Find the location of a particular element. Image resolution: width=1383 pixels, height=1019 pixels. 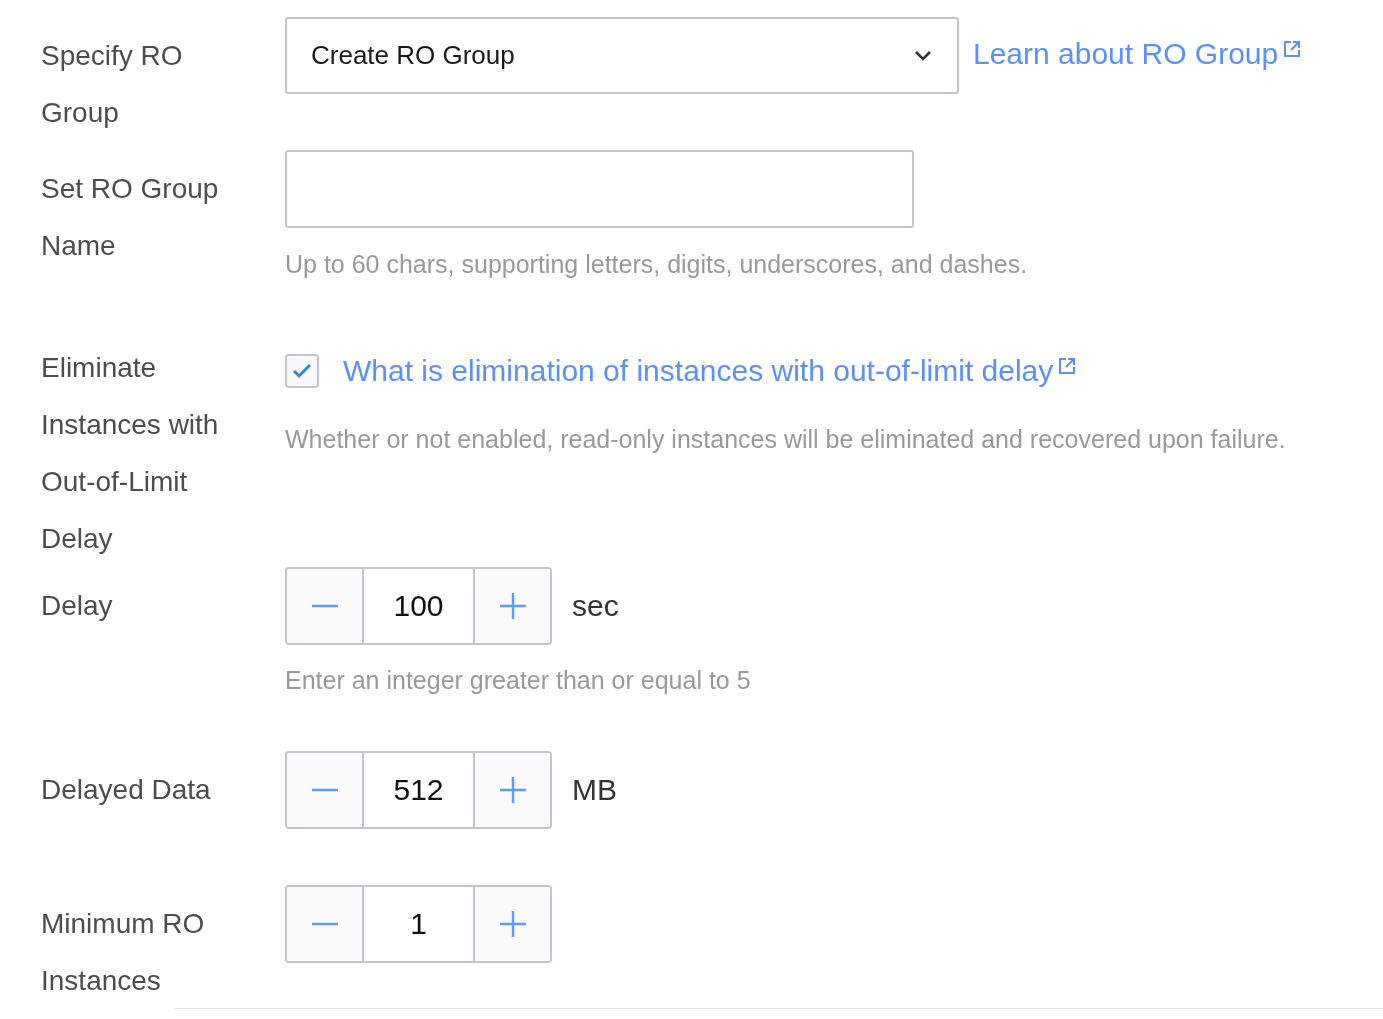

field-label: Delay is located at coordinates (77, 606).